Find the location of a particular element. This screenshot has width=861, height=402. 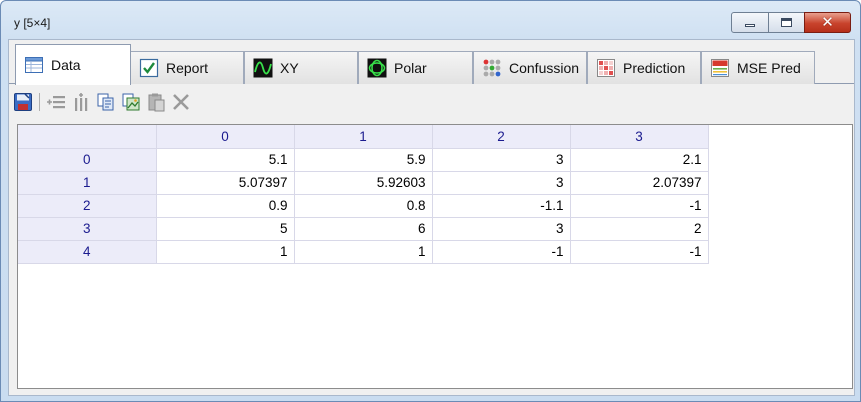

paste-button is located at coordinates (156, 102).